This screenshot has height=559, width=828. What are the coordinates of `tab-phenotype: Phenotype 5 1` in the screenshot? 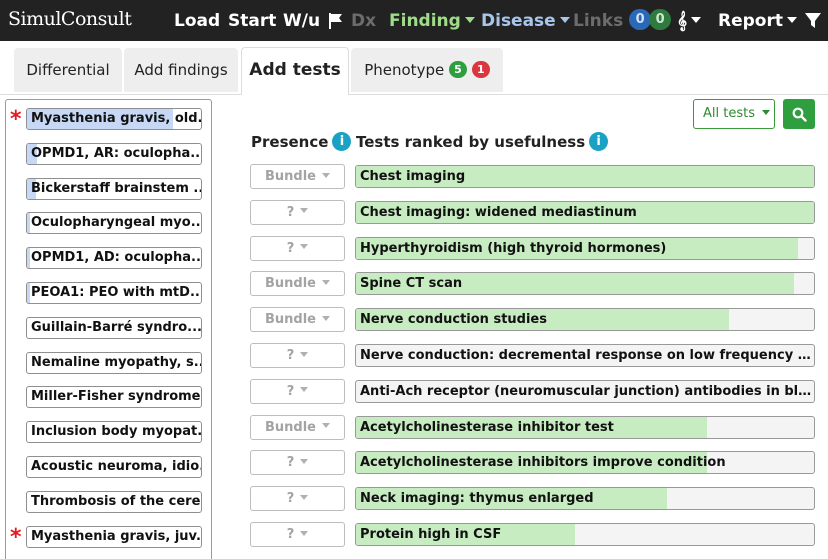 It's located at (427, 70).